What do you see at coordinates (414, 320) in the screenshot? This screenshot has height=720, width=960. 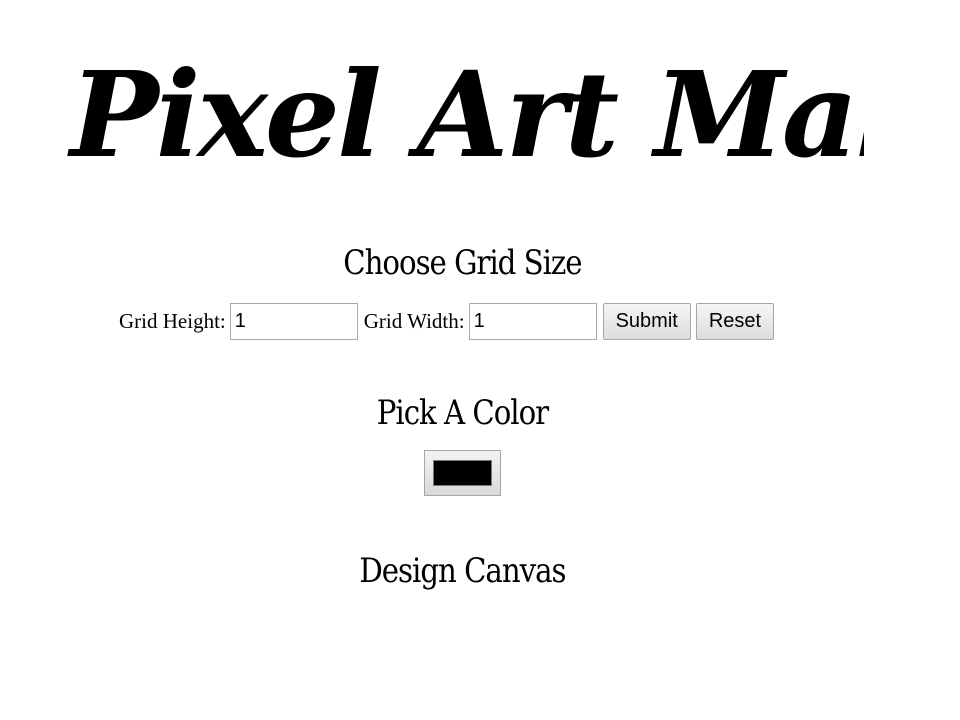 I see `grid-width-label: Grid Width:` at bounding box center [414, 320].